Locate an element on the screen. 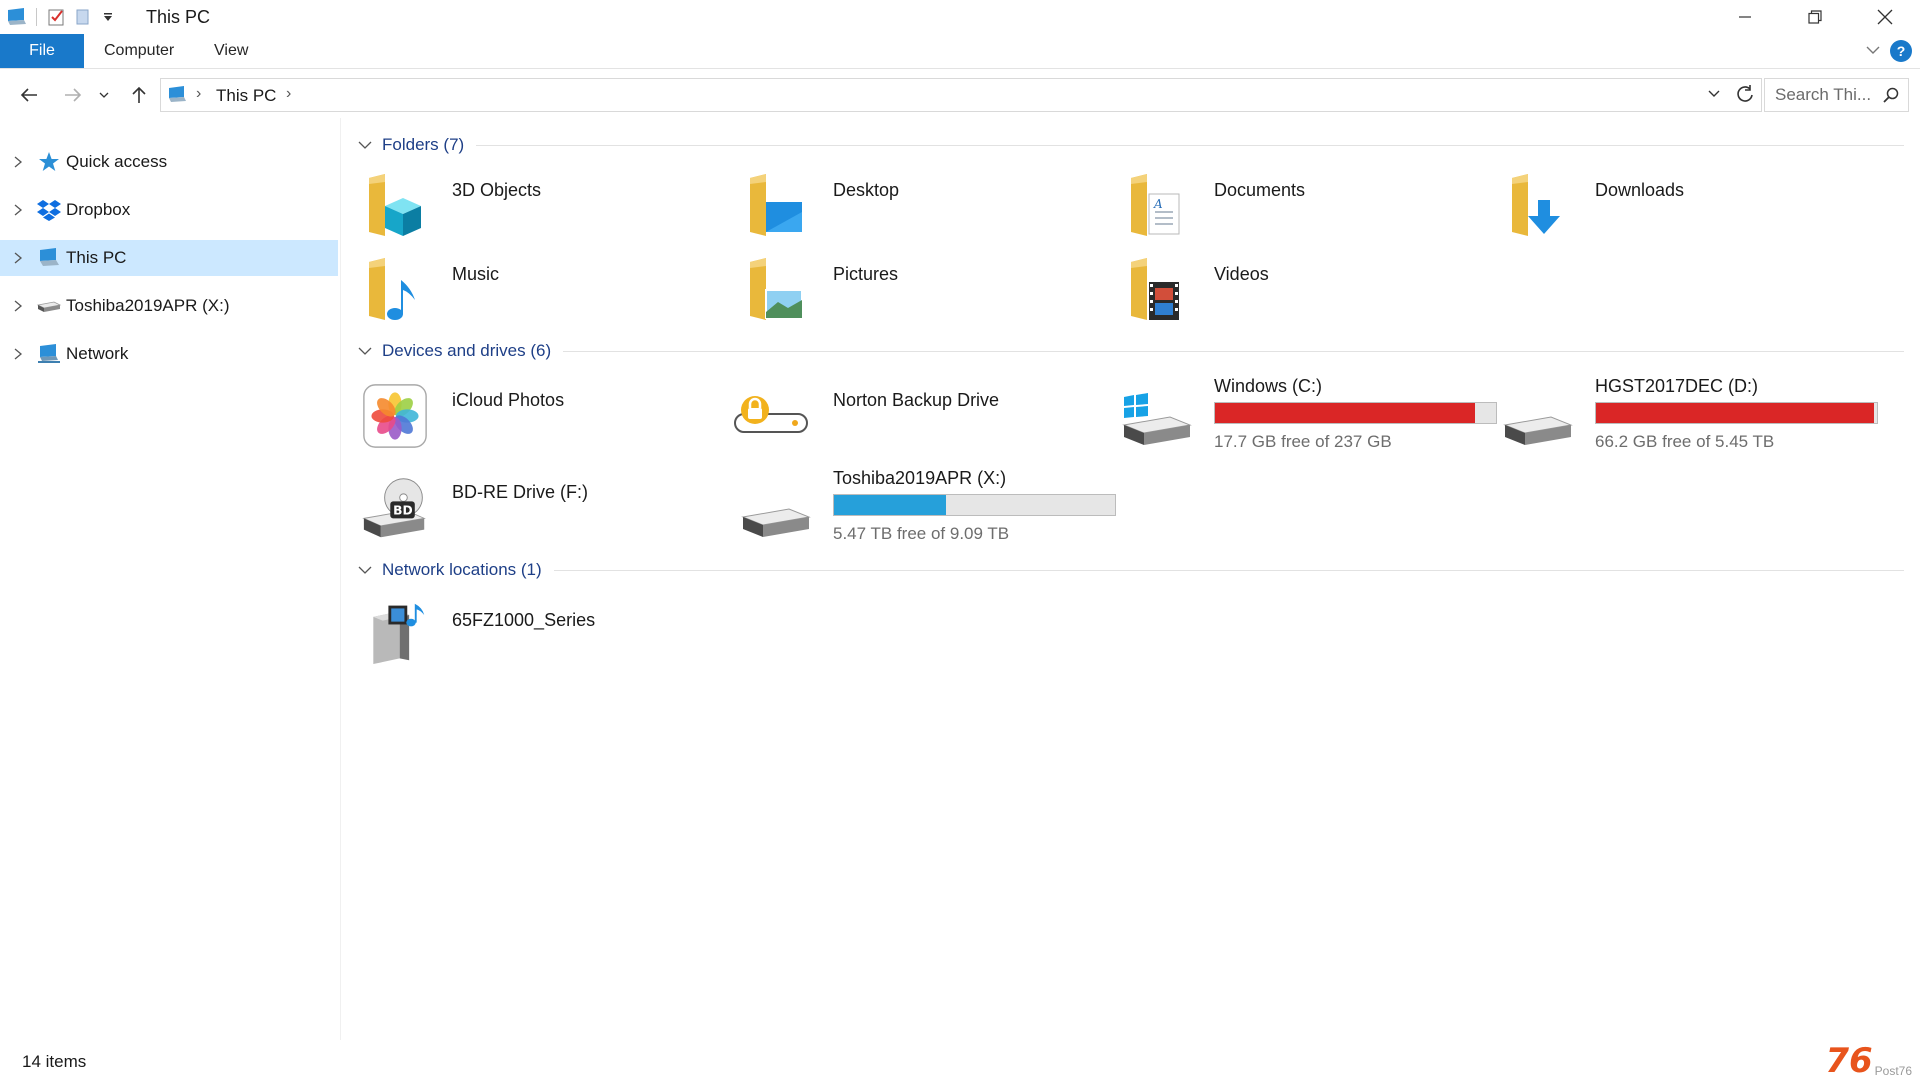 The image size is (1920, 1081). search-icon is located at coordinates (1891, 97).